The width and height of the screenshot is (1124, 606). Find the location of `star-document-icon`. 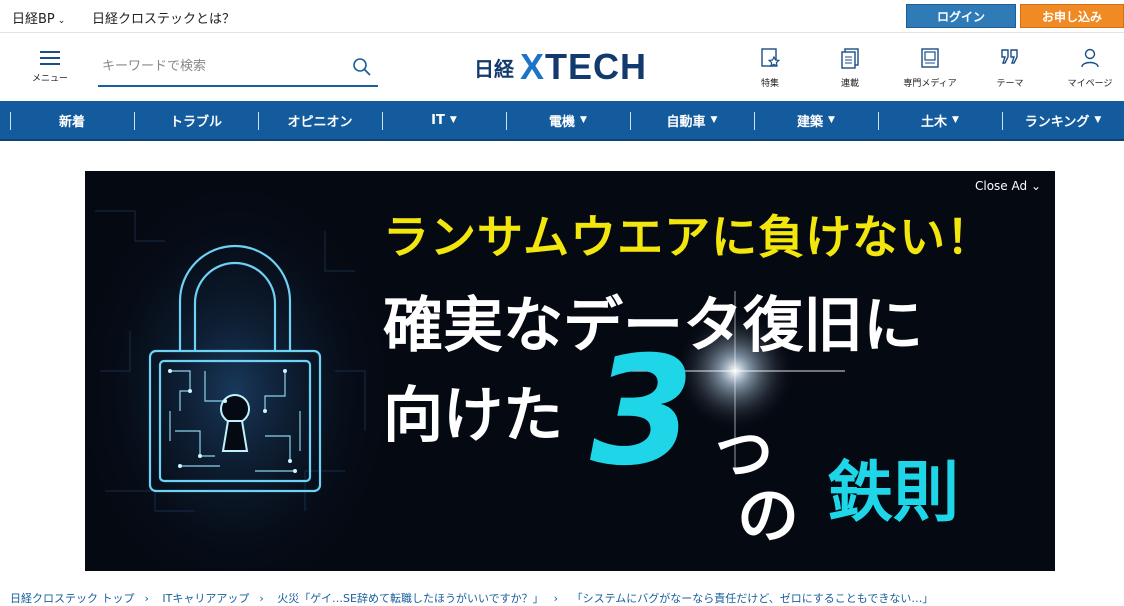

star-document-icon is located at coordinates (771, 58).